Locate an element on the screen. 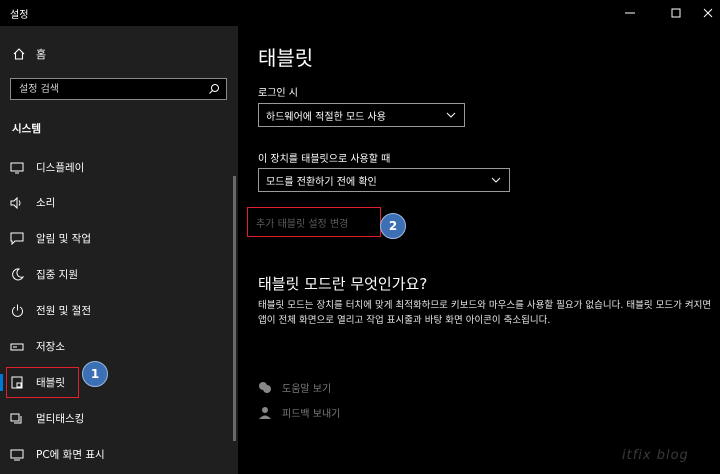 The height and width of the screenshot is (474, 720). sidebar-item-label: 소리 is located at coordinates (46, 203).